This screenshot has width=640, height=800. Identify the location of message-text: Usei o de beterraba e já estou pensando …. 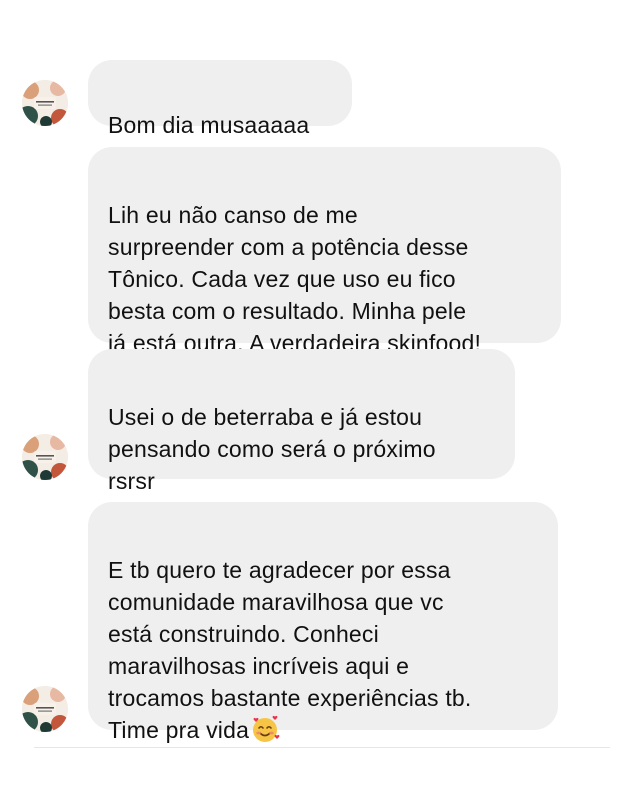
(272, 449).